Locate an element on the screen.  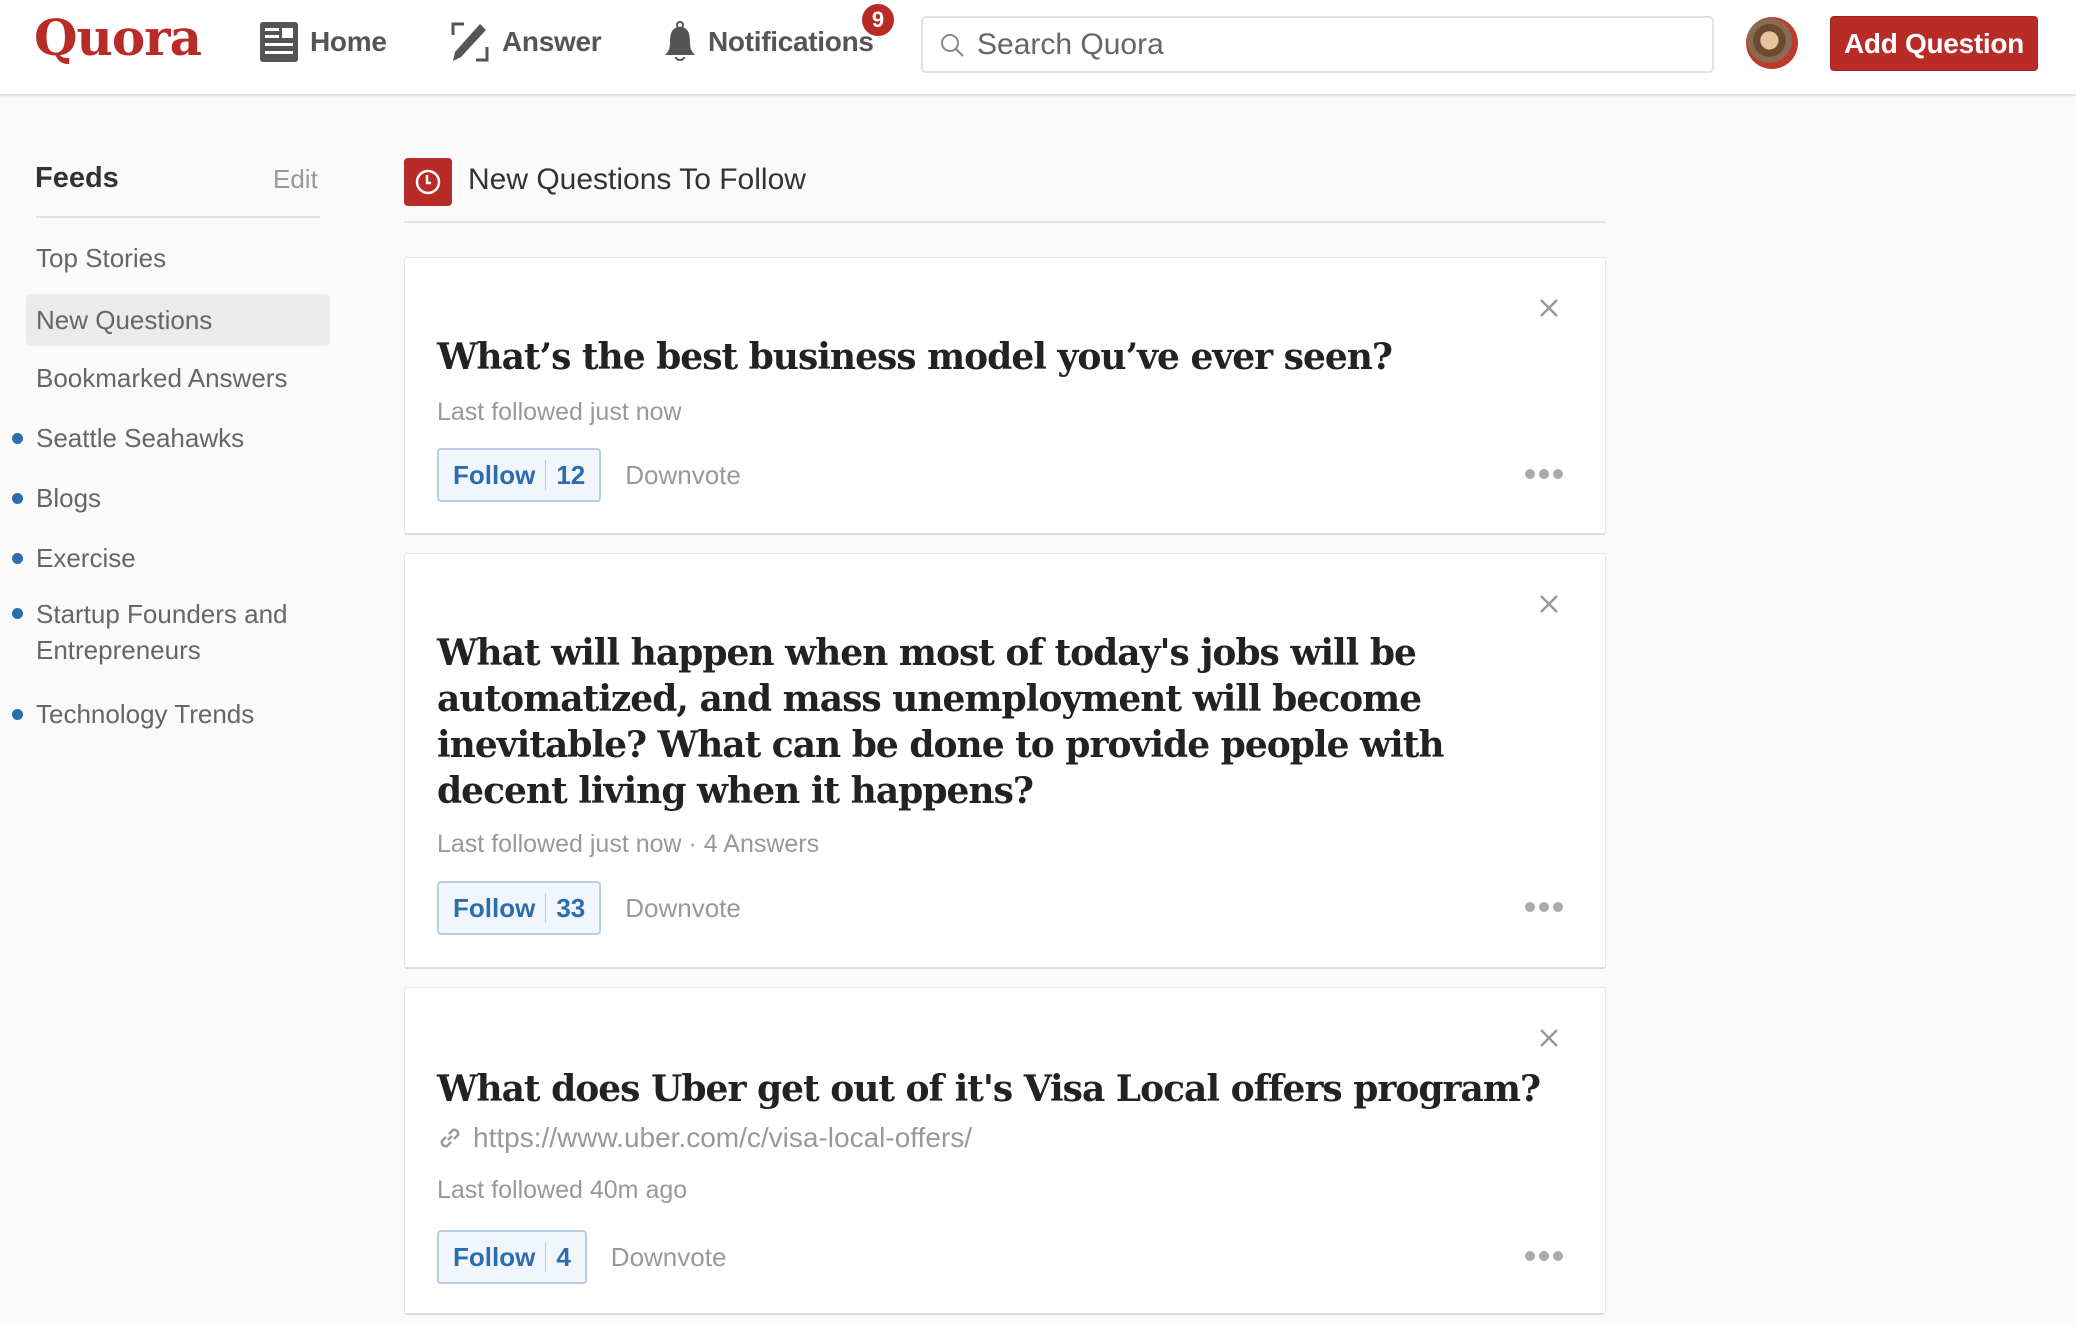
sidebar-item-label: Blogs is located at coordinates (69, 497).